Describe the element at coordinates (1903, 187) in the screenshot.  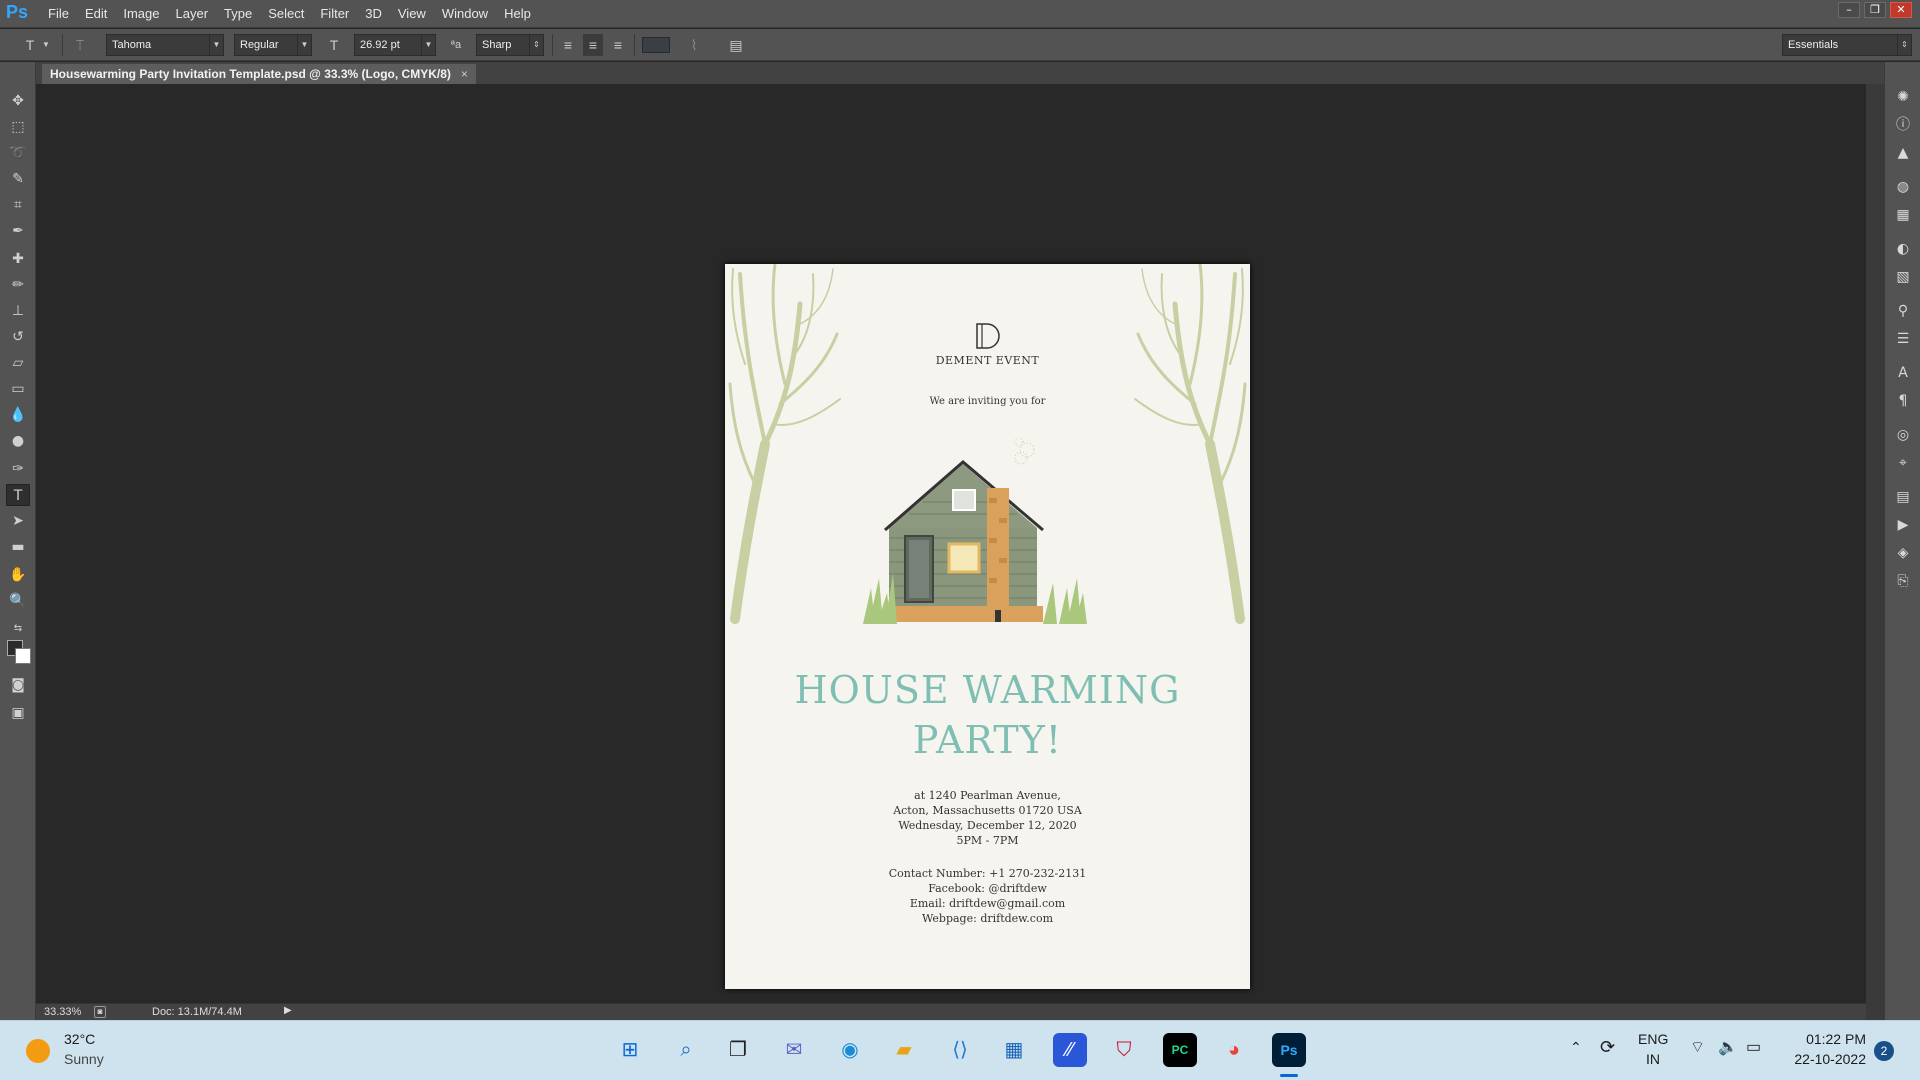
I see `adjustments-panel-icon: ◍` at that location.